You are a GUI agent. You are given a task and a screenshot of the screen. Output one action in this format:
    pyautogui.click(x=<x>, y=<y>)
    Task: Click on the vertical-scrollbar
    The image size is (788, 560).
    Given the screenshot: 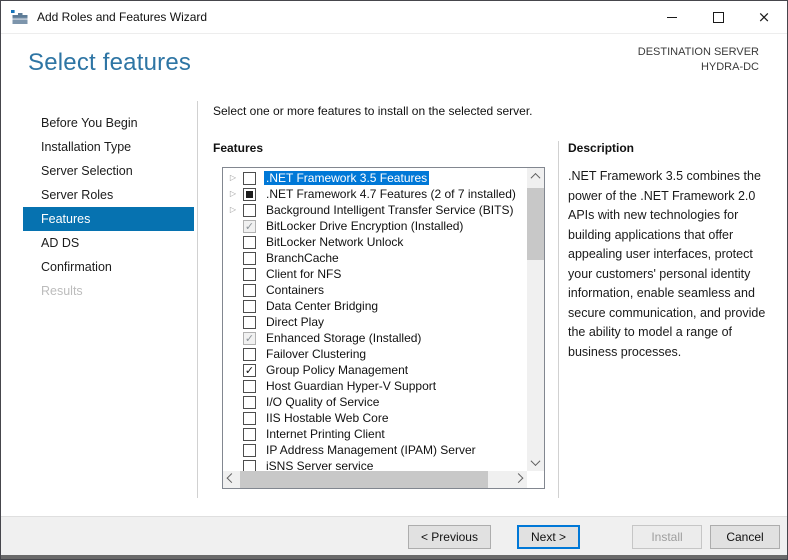 What is the action you would take?
    pyautogui.click(x=535, y=319)
    